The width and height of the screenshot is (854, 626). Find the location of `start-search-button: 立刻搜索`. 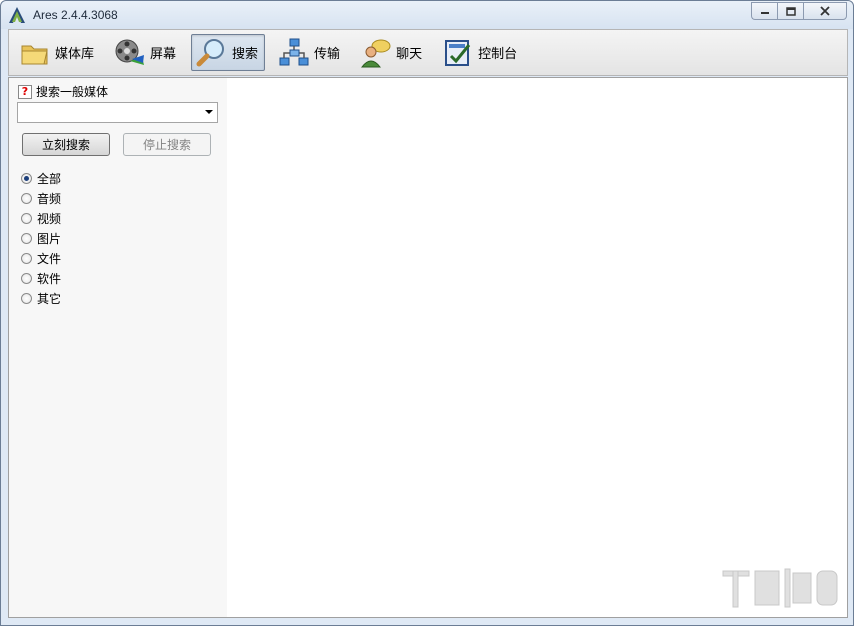

start-search-button: 立刻搜索 is located at coordinates (66, 144).